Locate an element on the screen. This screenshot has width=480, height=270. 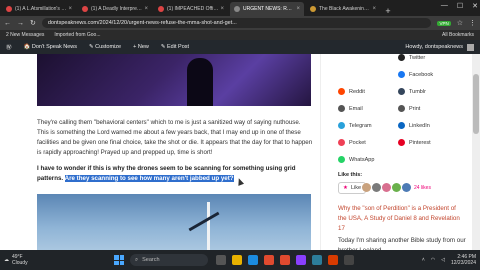
account-menu: Howdy, dontspeaknews is located at coordinates (439, 47).